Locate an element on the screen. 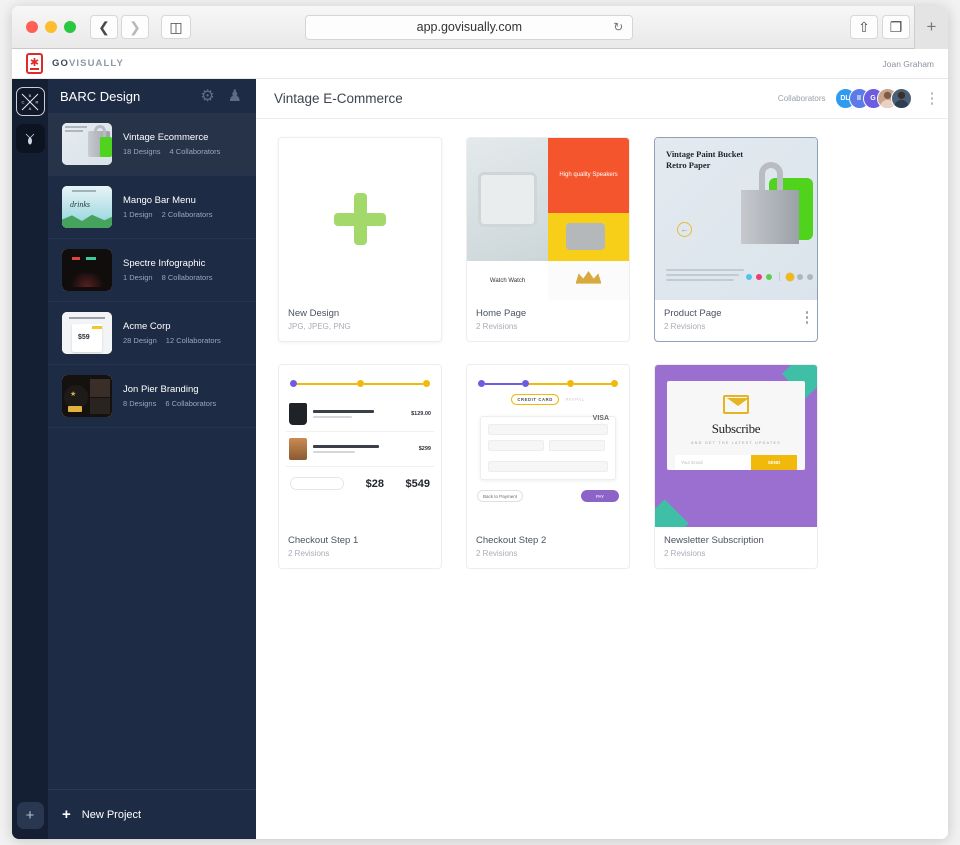 The image size is (960, 845). art-line-item: $129.00 is located at coordinates (360, 414).